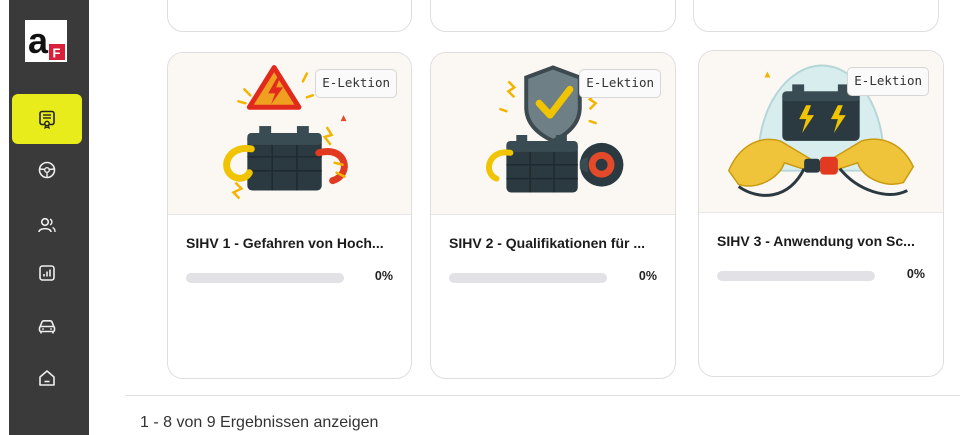 Image resolution: width=960 pixels, height=435 pixels. I want to click on home-icon, so click(47, 378).